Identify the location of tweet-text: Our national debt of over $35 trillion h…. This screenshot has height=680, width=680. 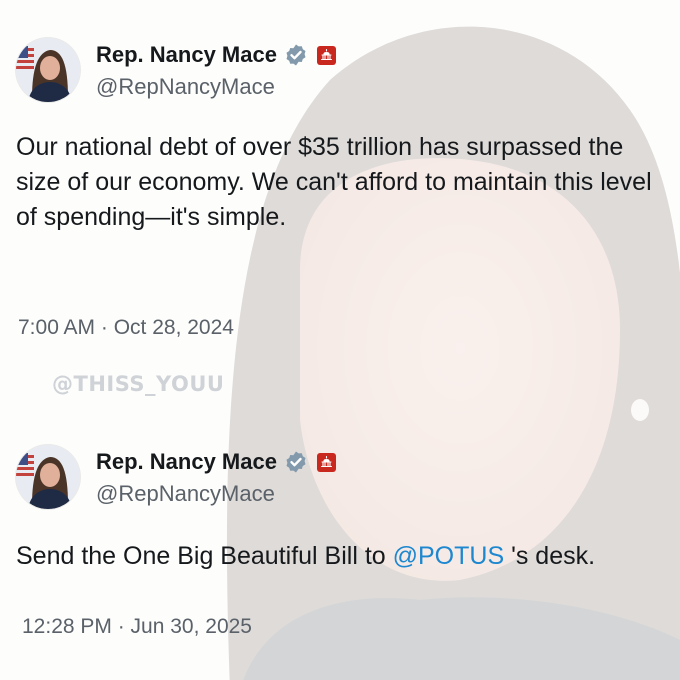
(334, 182).